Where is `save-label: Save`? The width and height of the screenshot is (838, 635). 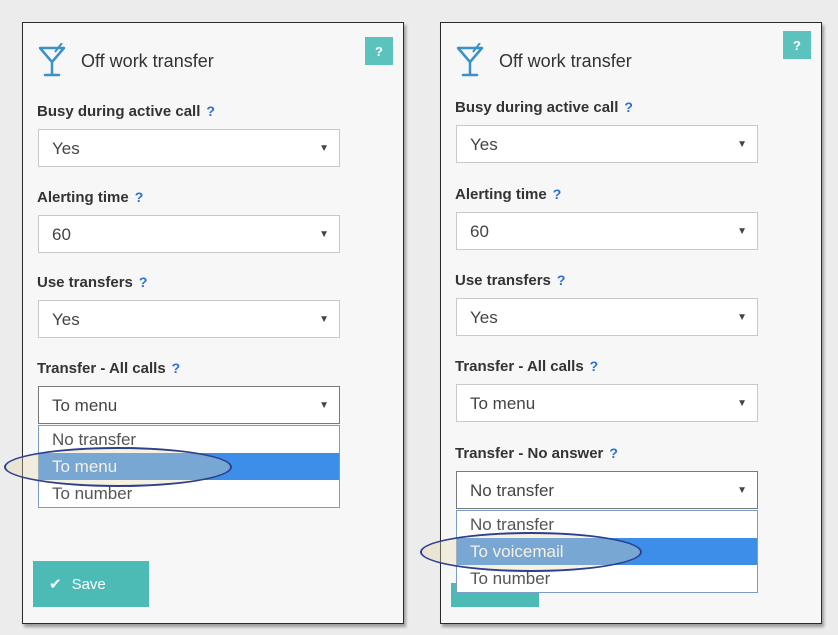
save-label: Save is located at coordinates (88, 584).